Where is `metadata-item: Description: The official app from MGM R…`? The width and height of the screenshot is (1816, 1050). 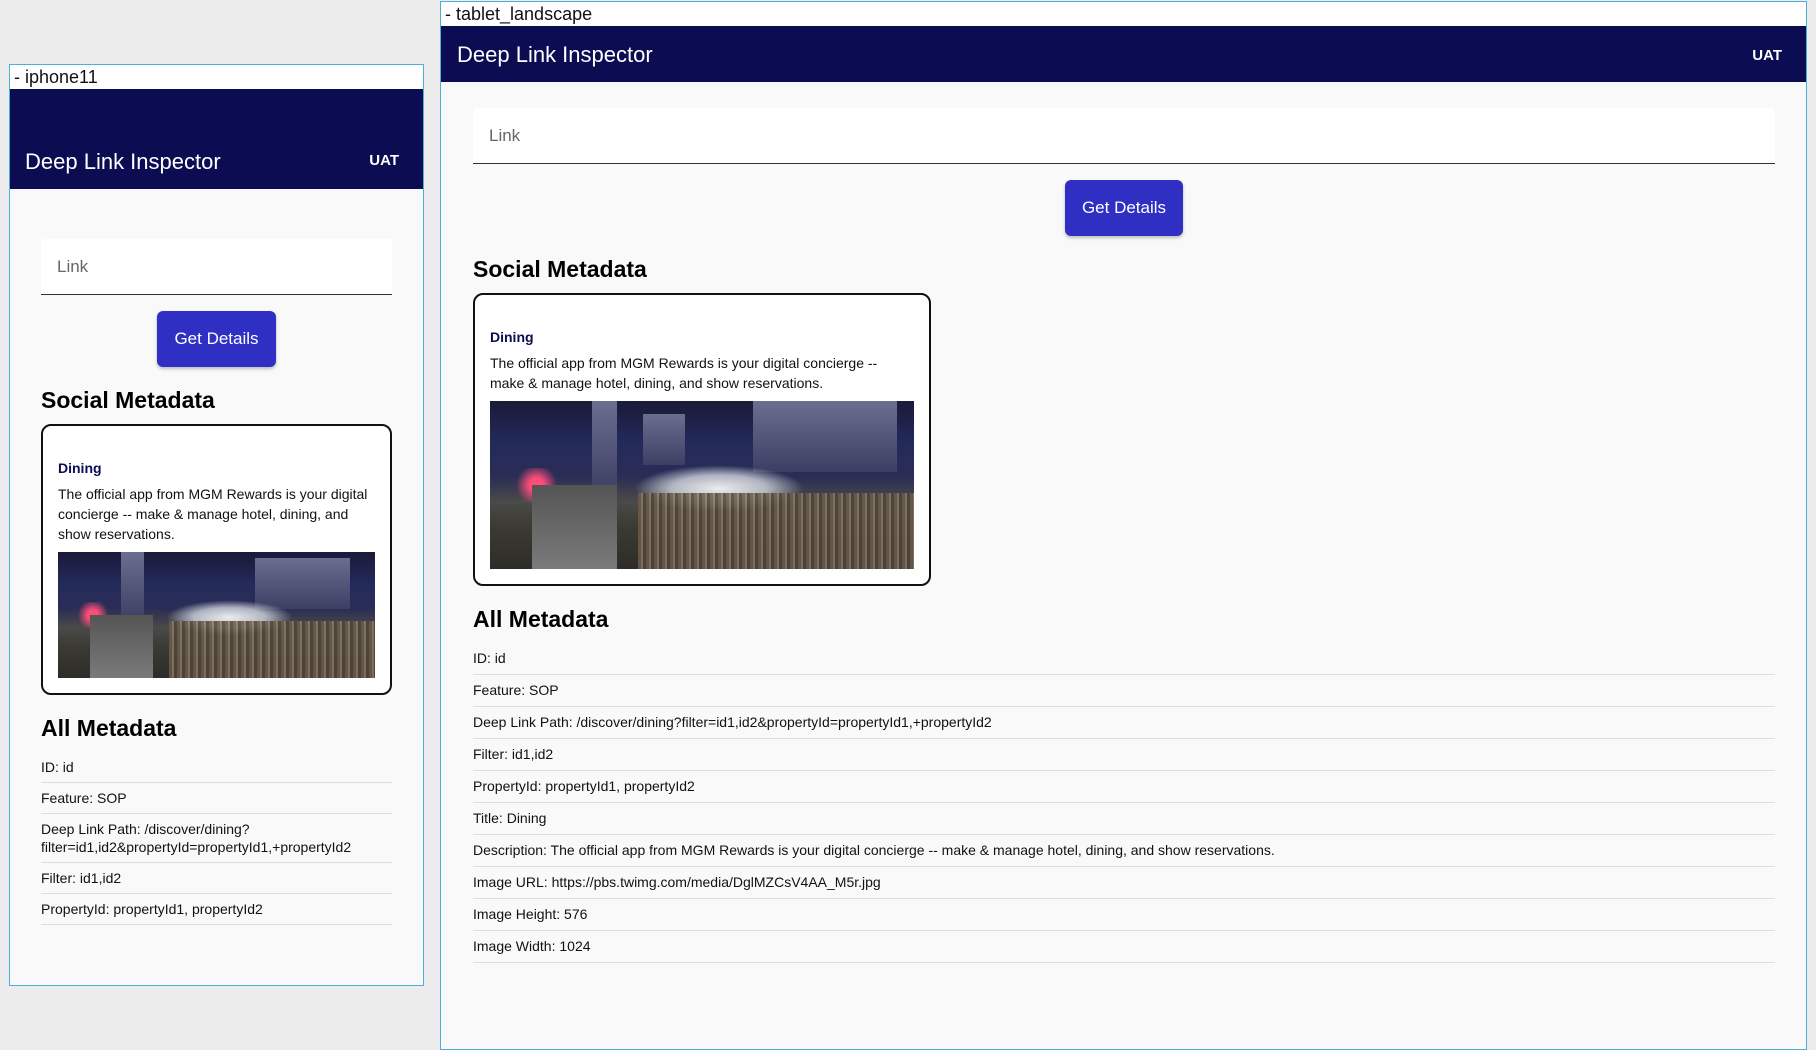 metadata-item: Description: The official app from MGM R… is located at coordinates (1124, 851).